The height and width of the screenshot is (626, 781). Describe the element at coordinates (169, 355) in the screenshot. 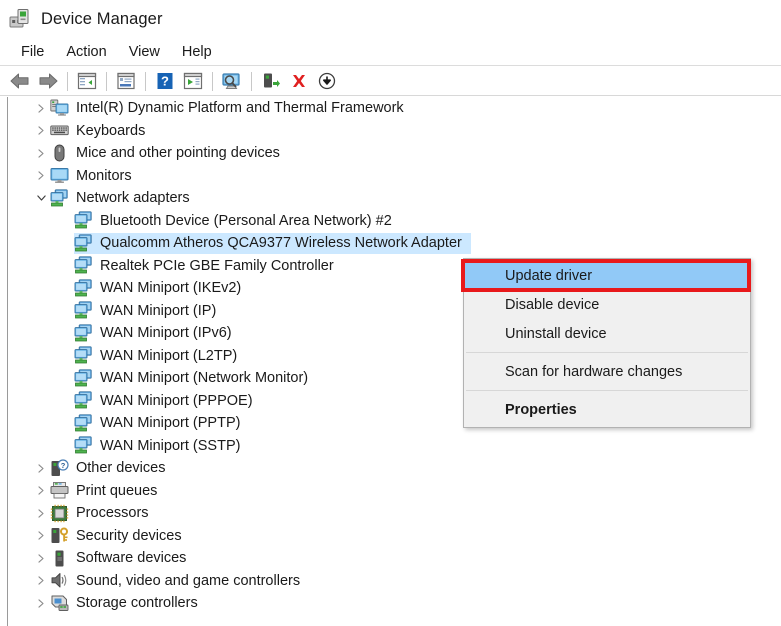

I see `tree-row-label: WAN Miniport (L2TP)` at that location.